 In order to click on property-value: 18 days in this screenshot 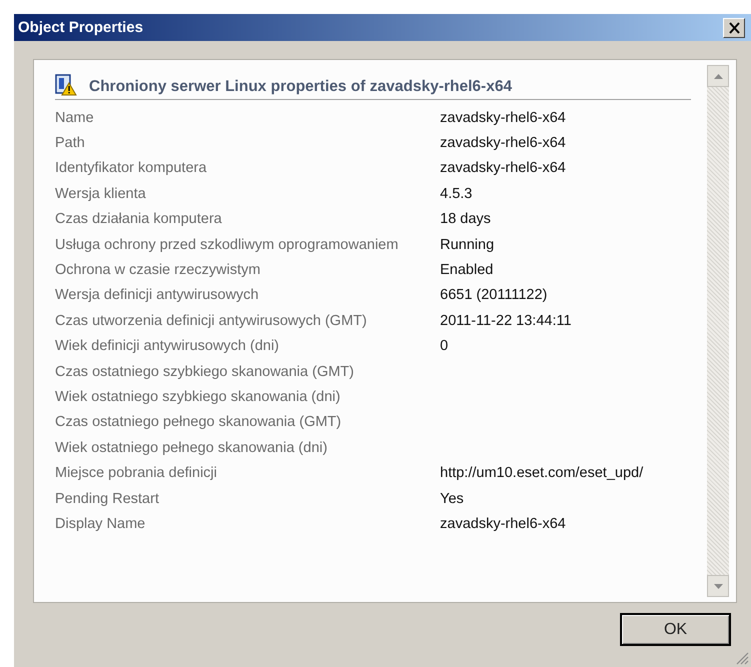, I will do `click(466, 219)`.